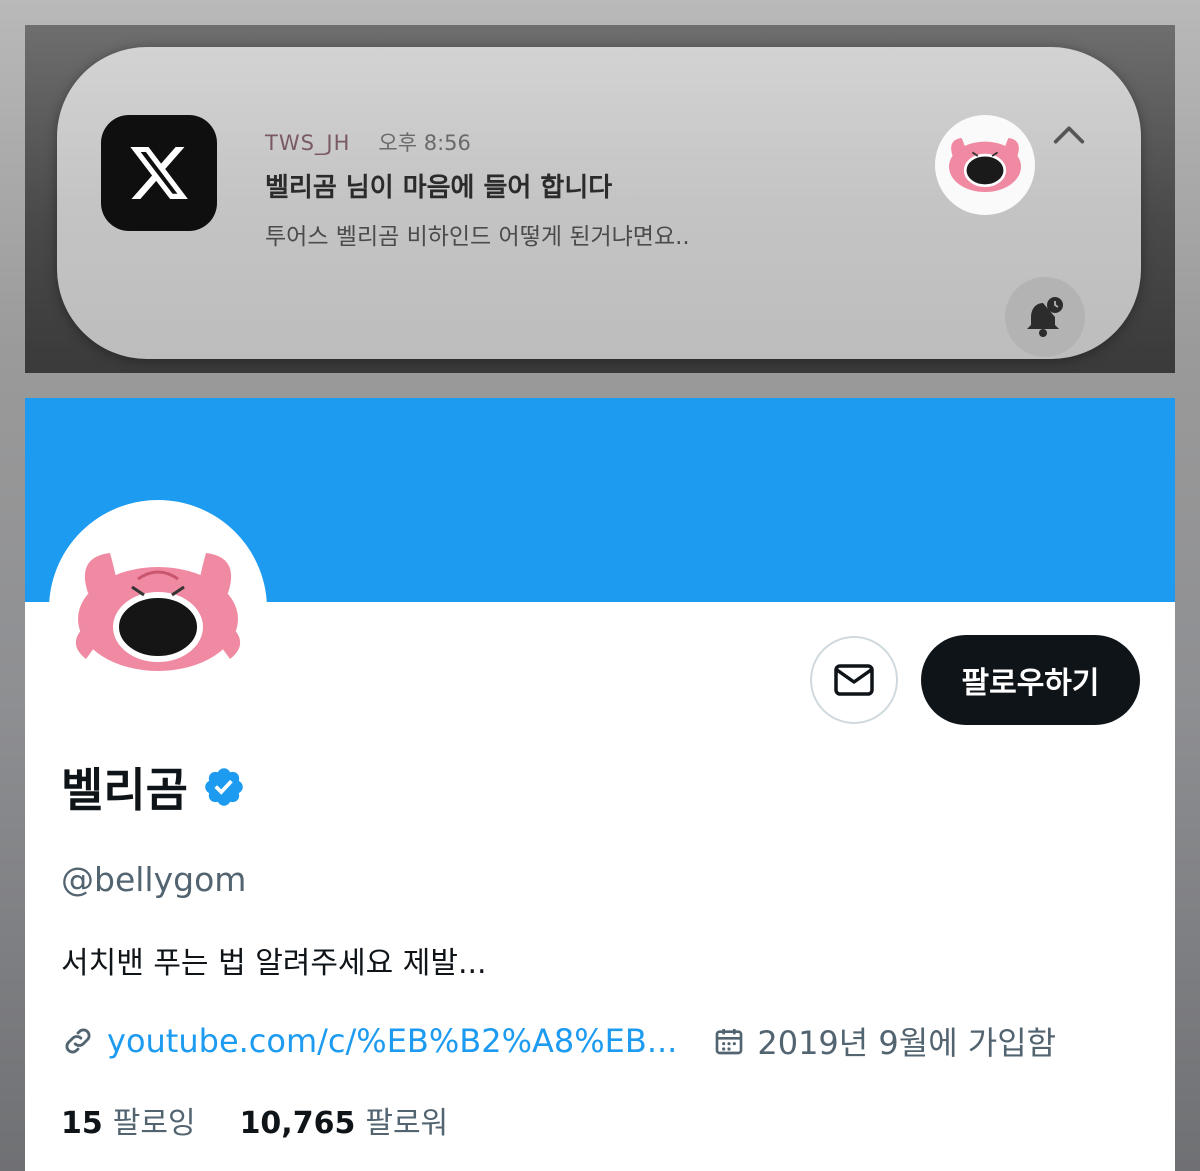  What do you see at coordinates (82, 1123) in the screenshot?
I see `following-count: 15` at bounding box center [82, 1123].